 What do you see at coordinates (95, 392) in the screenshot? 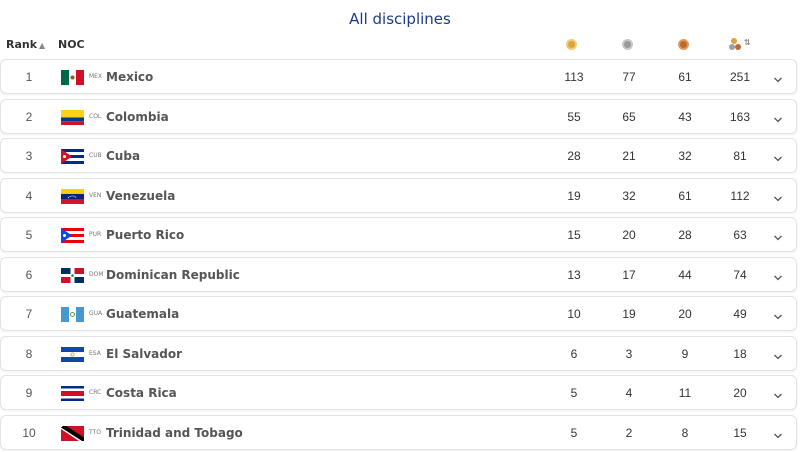
I see `noc-code: CRC` at bounding box center [95, 392].